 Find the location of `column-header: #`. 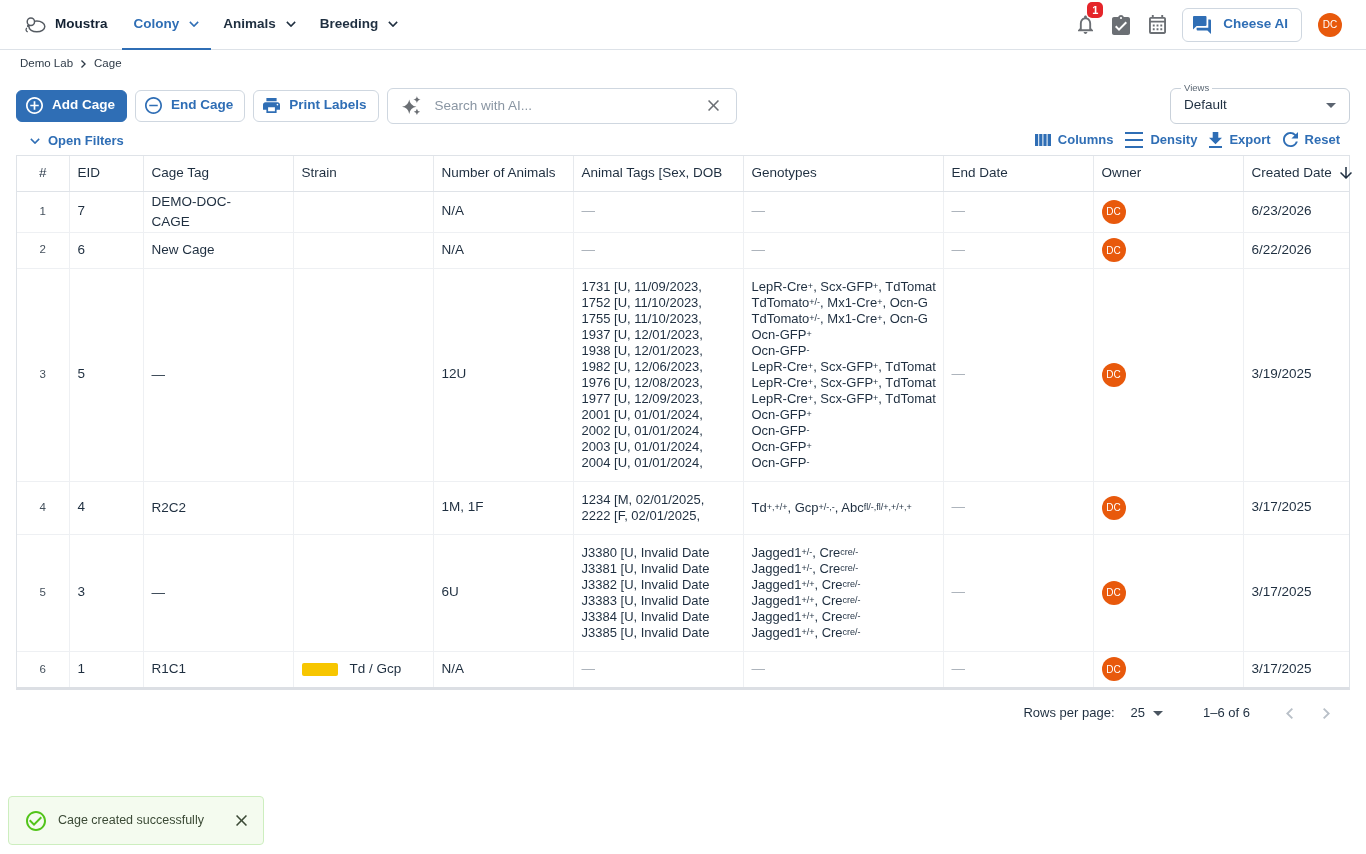

column-header: # is located at coordinates (43, 173).